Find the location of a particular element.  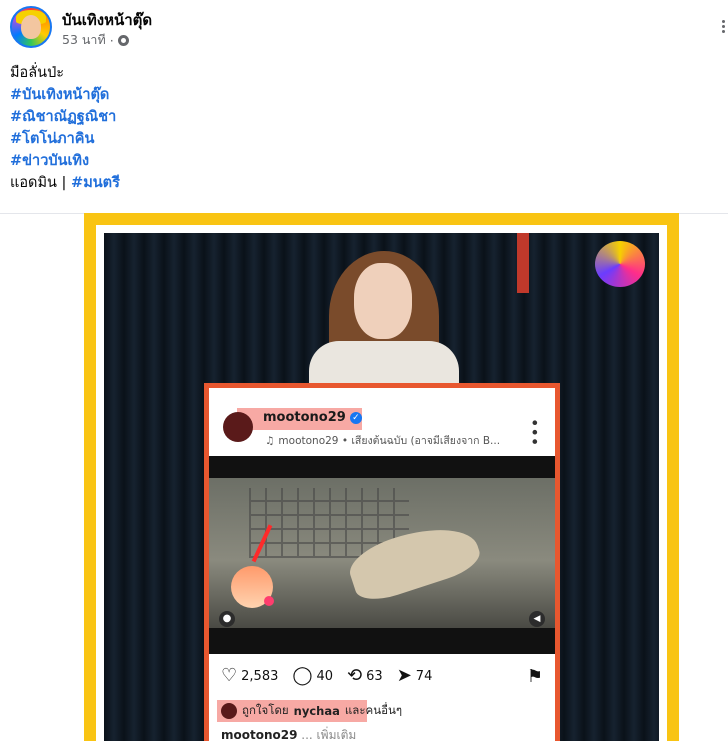

comment-icon: ◯ is located at coordinates (302, 675).